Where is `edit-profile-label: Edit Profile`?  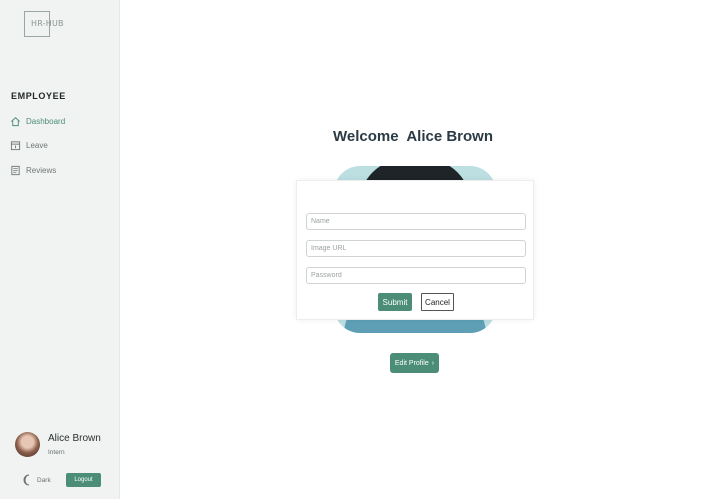
edit-profile-label: Edit Profile is located at coordinates (411, 363).